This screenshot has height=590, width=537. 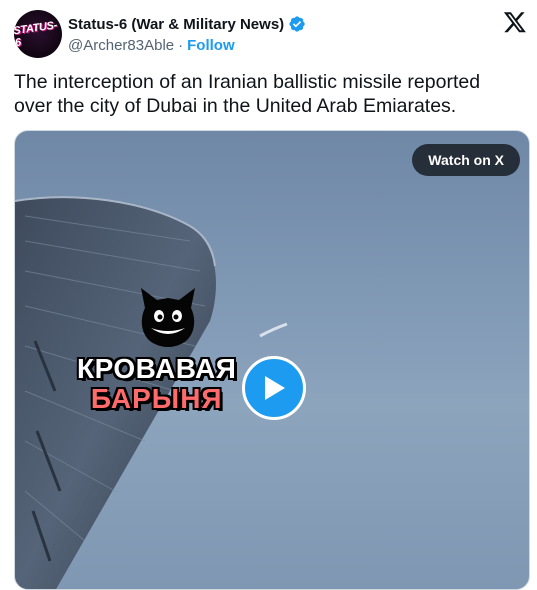 I want to click on avatar: STATUS-6, so click(x=38, y=34).